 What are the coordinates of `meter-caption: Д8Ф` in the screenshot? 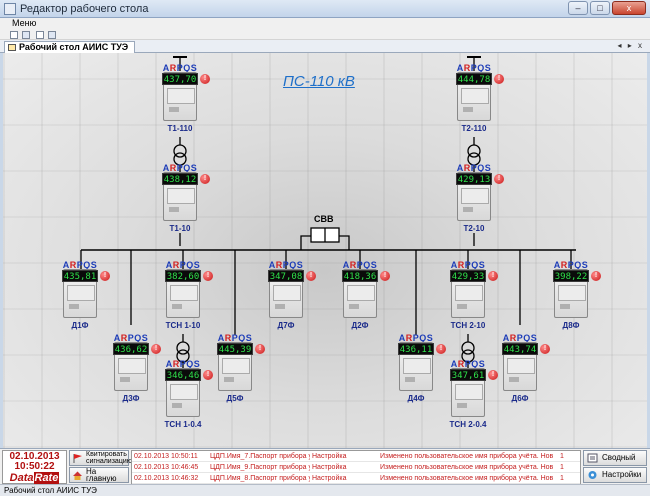 It's located at (571, 325).